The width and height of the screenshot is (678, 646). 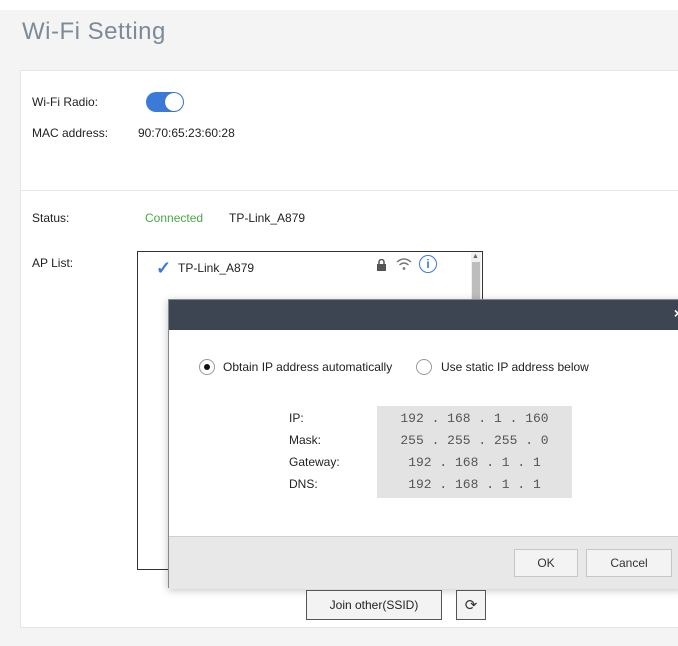 What do you see at coordinates (207, 367) in the screenshot?
I see `radio-obtain-auto` at bounding box center [207, 367].